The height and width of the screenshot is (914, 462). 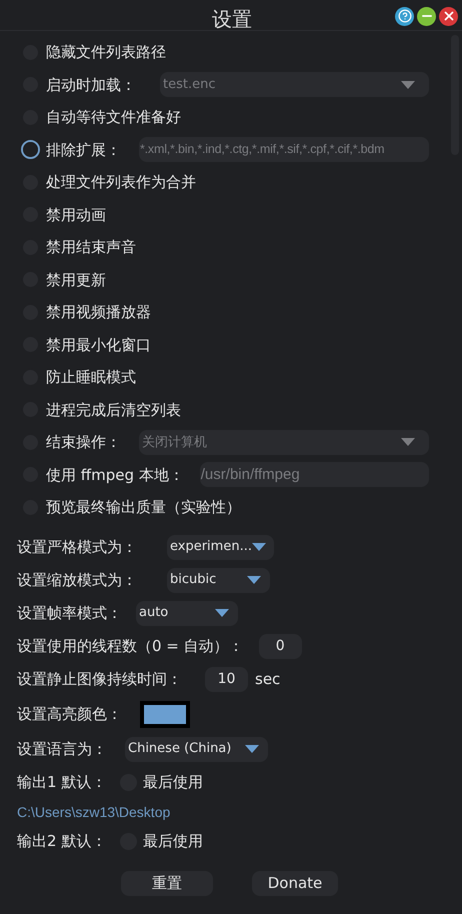 What do you see at coordinates (426, 16) in the screenshot?
I see `minimize-button` at bounding box center [426, 16].